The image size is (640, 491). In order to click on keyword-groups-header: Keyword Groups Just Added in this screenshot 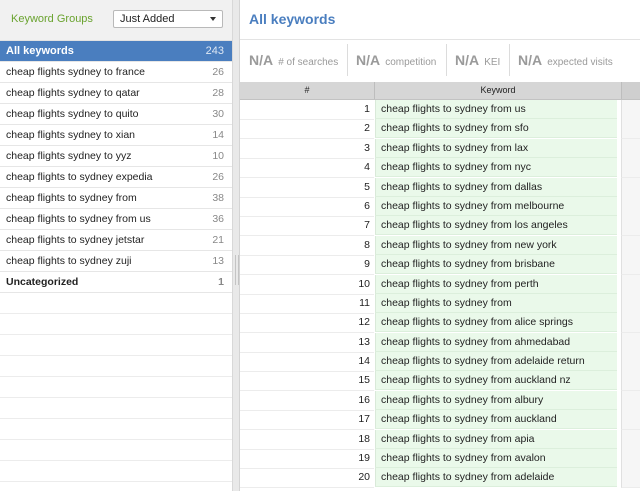, I will do `click(116, 20)`.